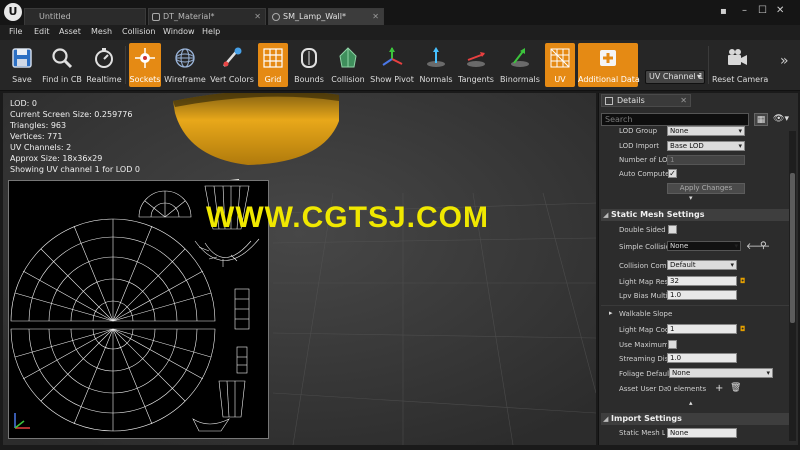 The height and width of the screenshot is (450, 800). What do you see at coordinates (675, 77) in the screenshot?
I see `uv-channel-dropdown: UV Channel 1 ▾` at bounding box center [675, 77].